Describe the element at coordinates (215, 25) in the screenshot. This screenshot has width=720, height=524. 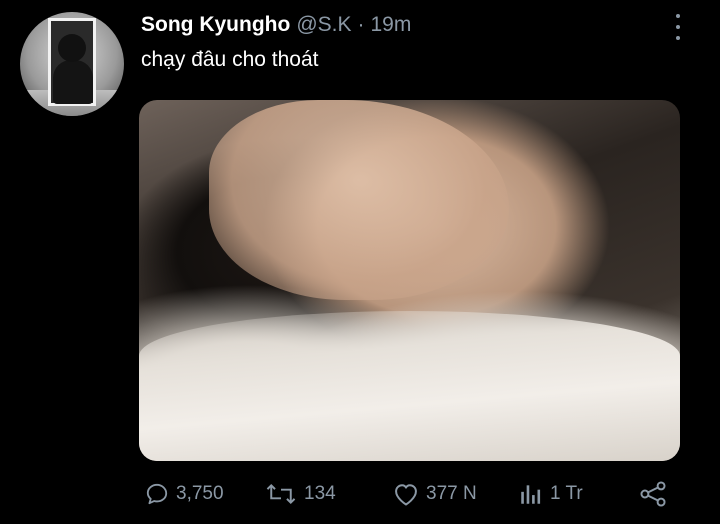
I see `display-name: Song Kyungho` at that location.